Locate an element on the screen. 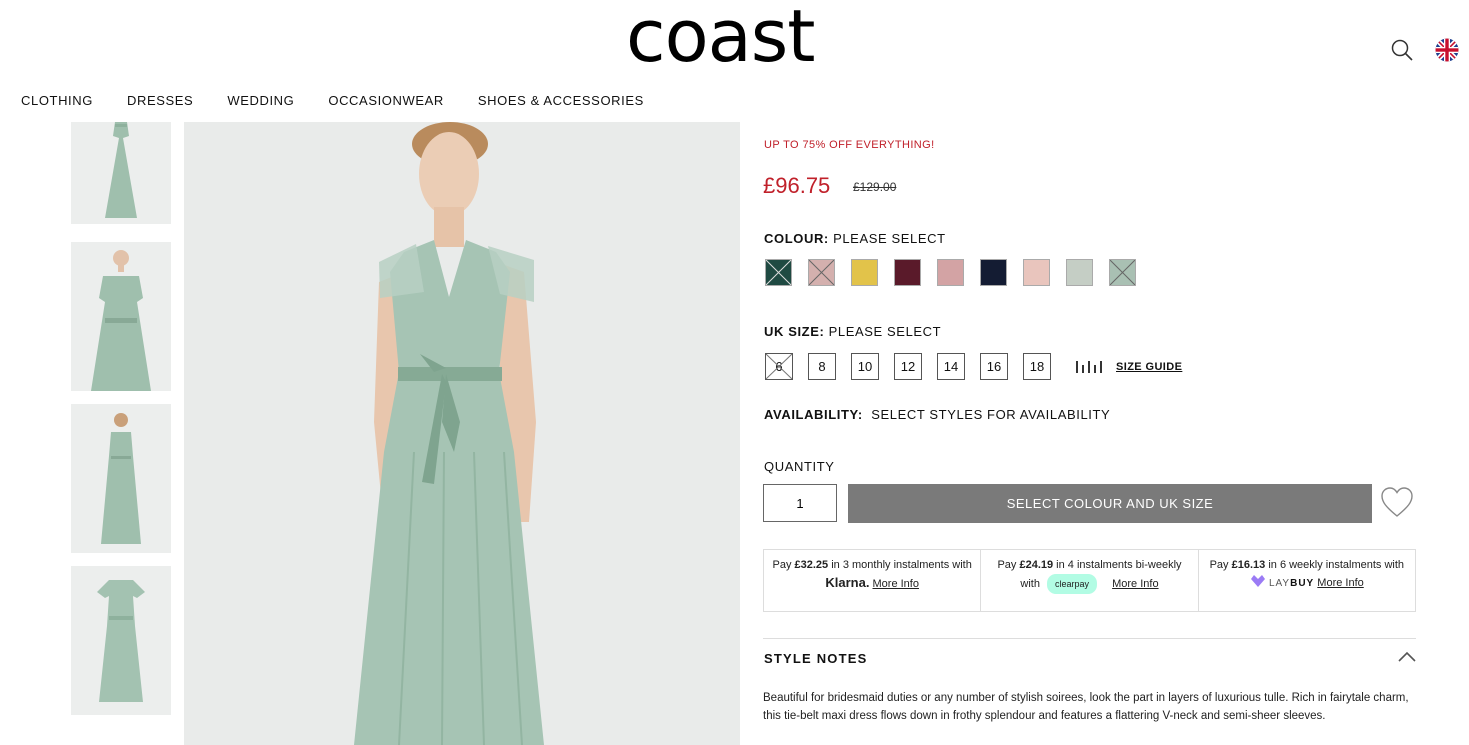 Image resolution: width=1469 pixels, height=745 pixels. laybuy-logo: LAYBUY is located at coordinates (1291, 583).